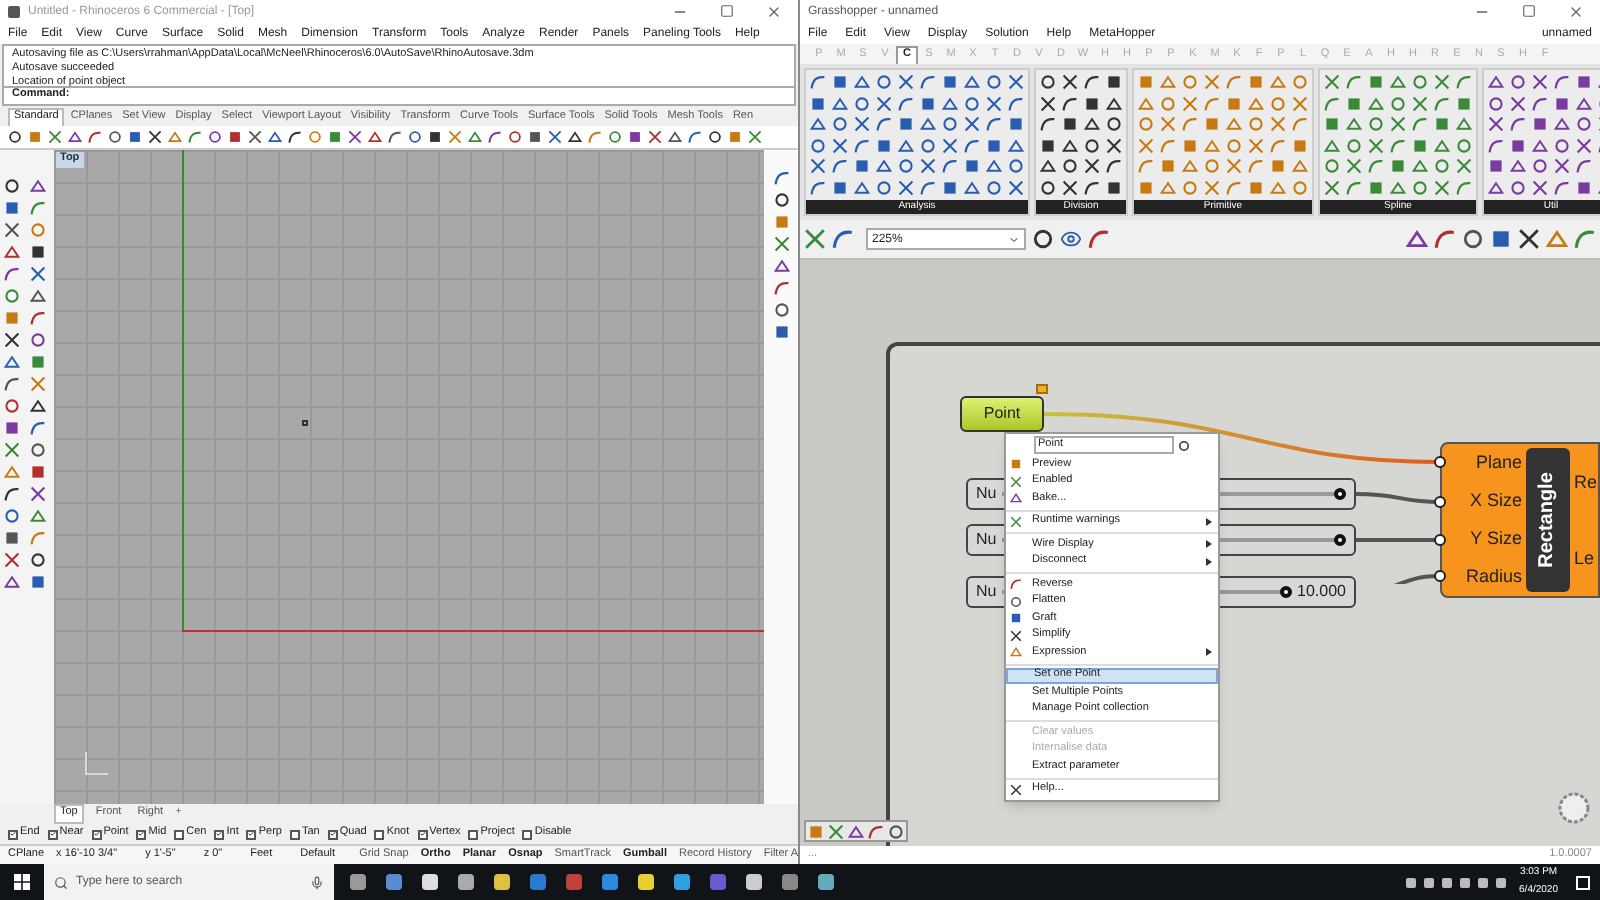 Image resolution: width=1600 pixels, height=900 pixels. What do you see at coordinates (1493, 577) in the screenshot?
I see `input-label: Radius` at bounding box center [1493, 577].